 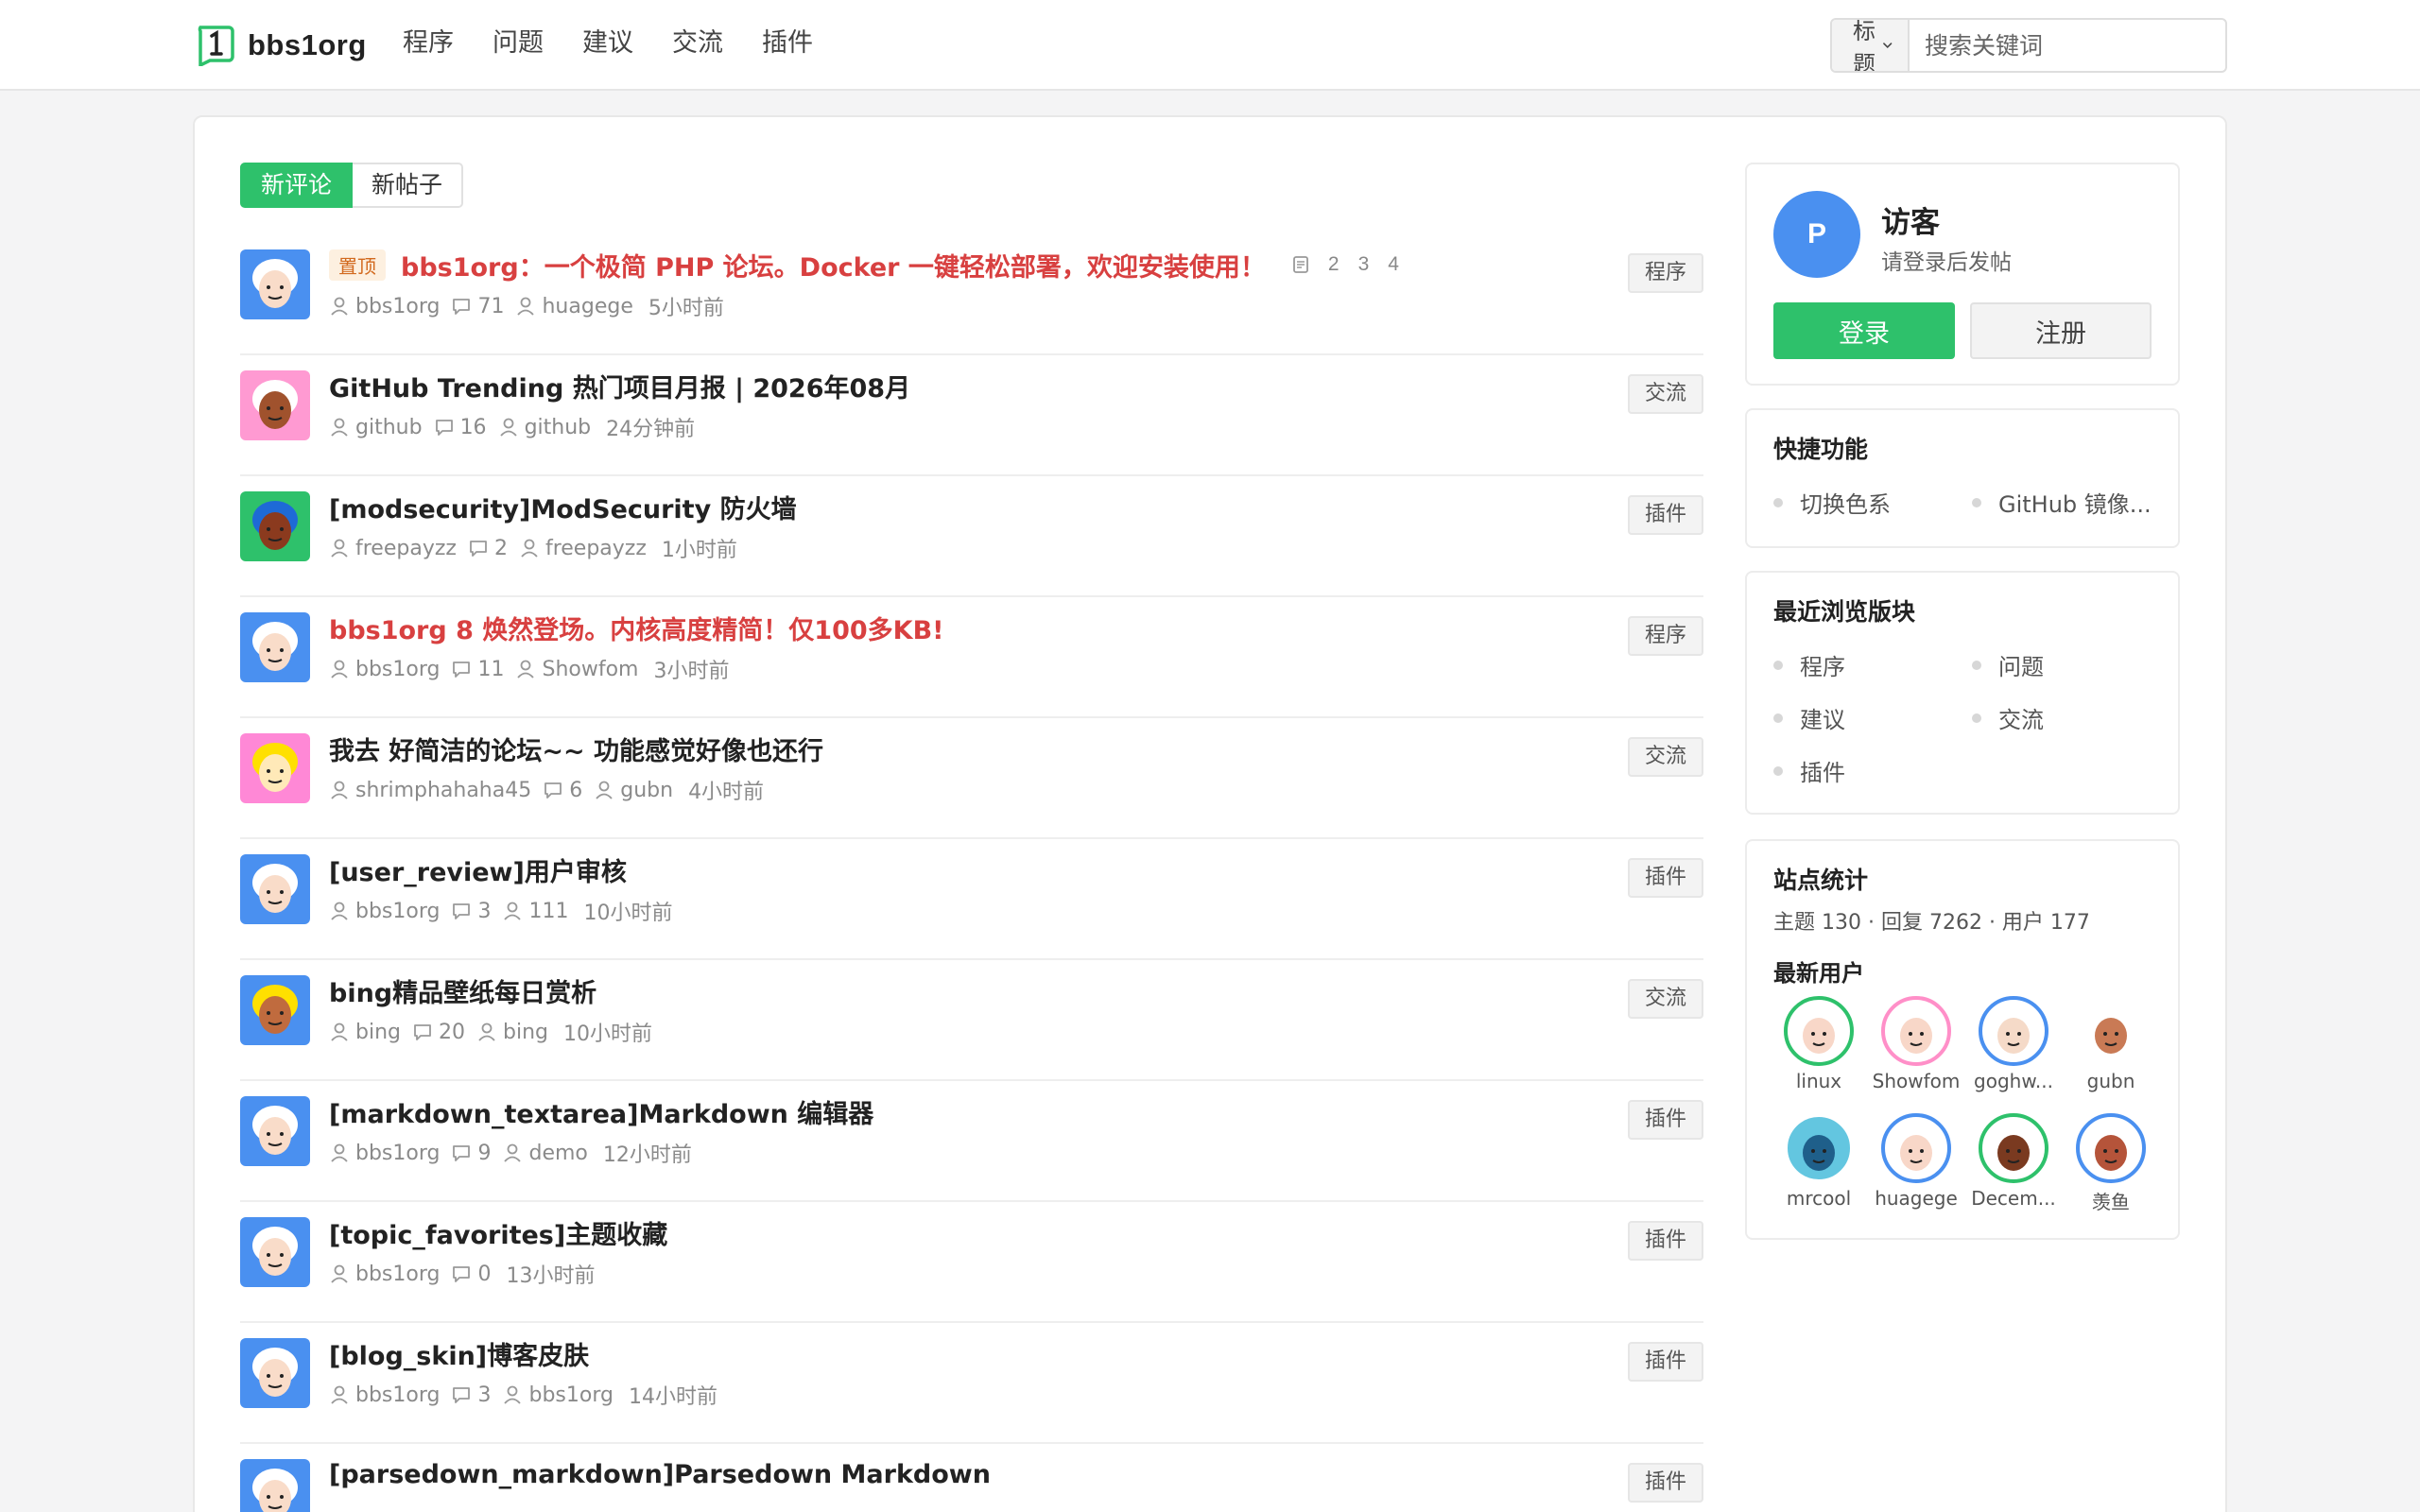 What do you see at coordinates (1819, 1161) in the screenshot?
I see `new-user: mrcool` at bounding box center [1819, 1161].